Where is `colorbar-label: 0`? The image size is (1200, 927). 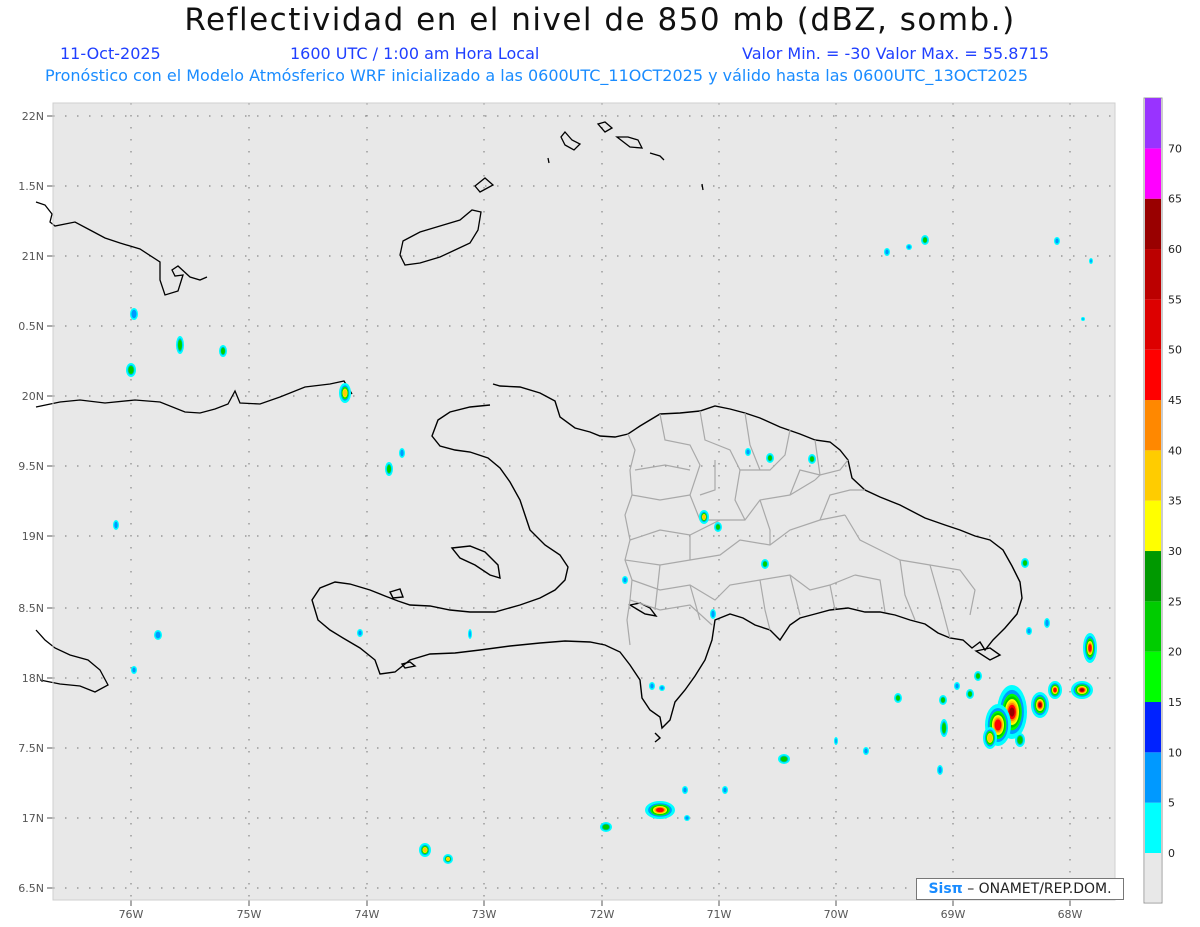
colorbar-label: 0 is located at coordinates (1171, 853).